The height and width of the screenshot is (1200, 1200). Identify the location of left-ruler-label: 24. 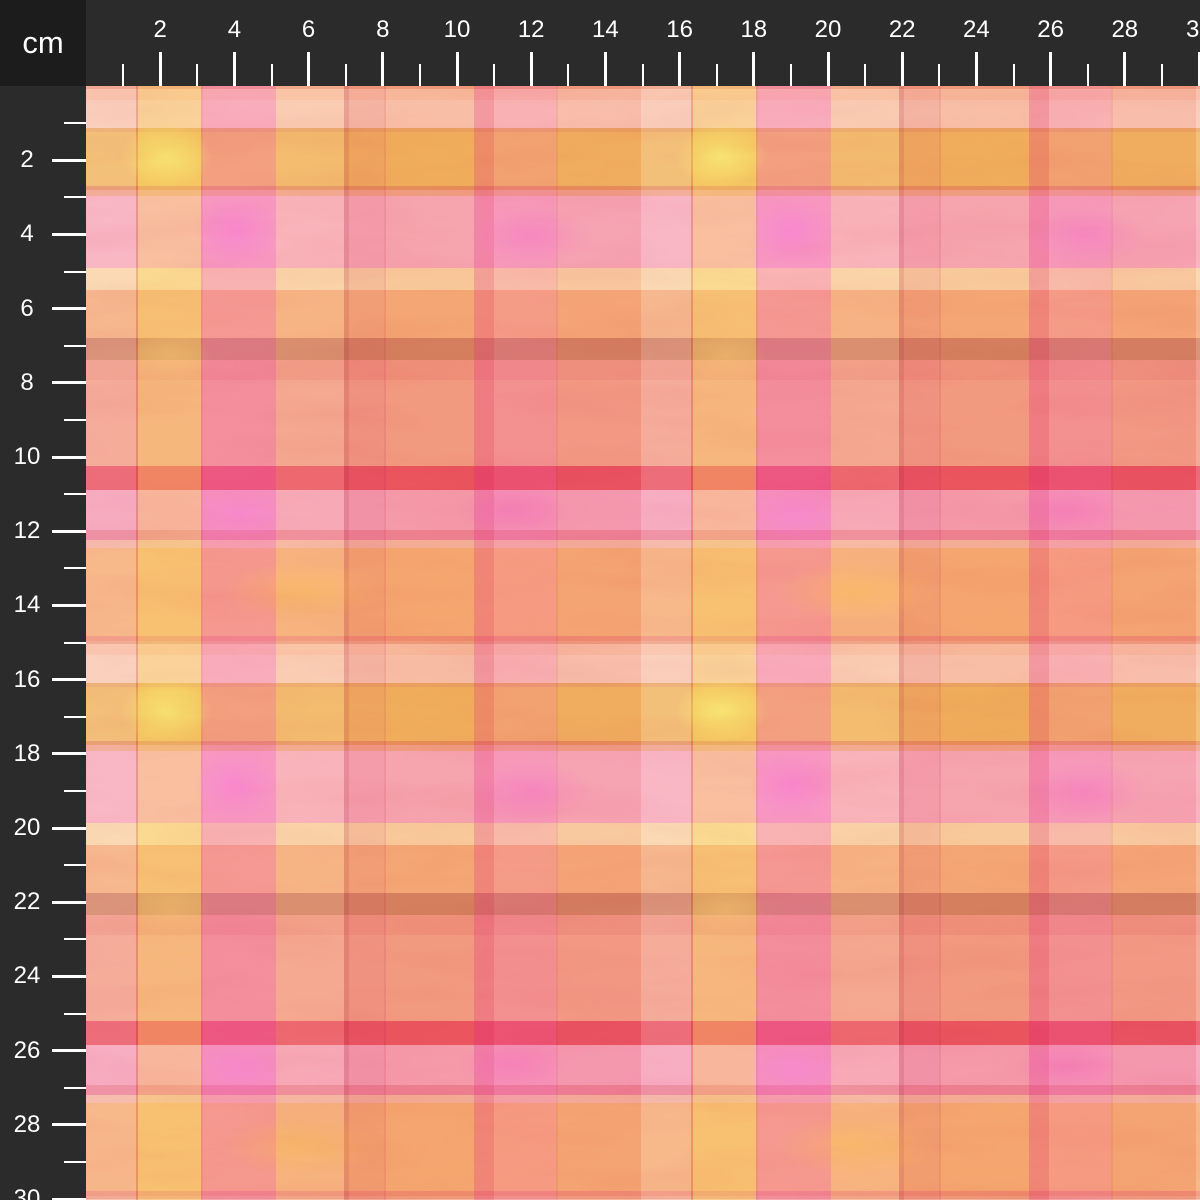
(27, 976).